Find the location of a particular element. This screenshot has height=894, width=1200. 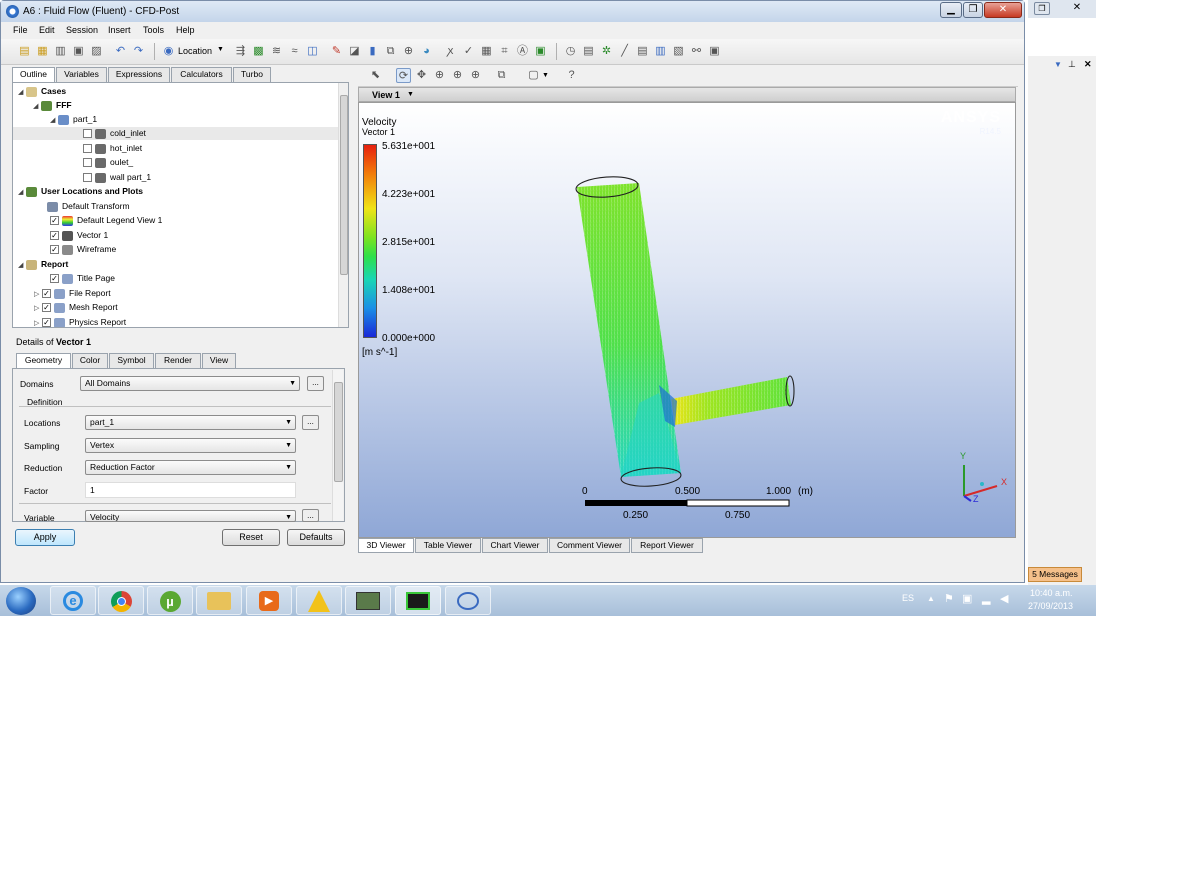

tree-item-hot-inlet: hot_inlet is located at coordinates (112, 148).